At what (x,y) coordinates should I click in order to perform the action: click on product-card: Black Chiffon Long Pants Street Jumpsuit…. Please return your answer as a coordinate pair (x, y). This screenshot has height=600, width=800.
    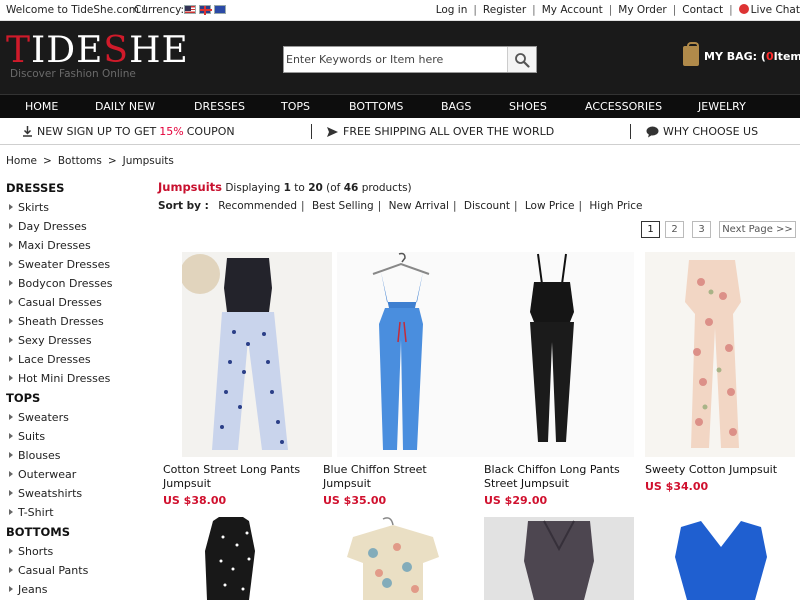
    Looking at the image, I should click on (561, 379).